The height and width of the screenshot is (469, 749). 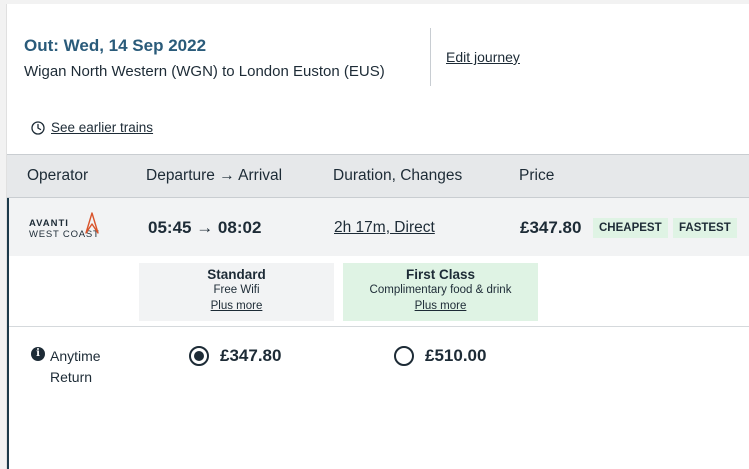 I want to click on edit-journey-link: Edit journey, so click(x=483, y=57).